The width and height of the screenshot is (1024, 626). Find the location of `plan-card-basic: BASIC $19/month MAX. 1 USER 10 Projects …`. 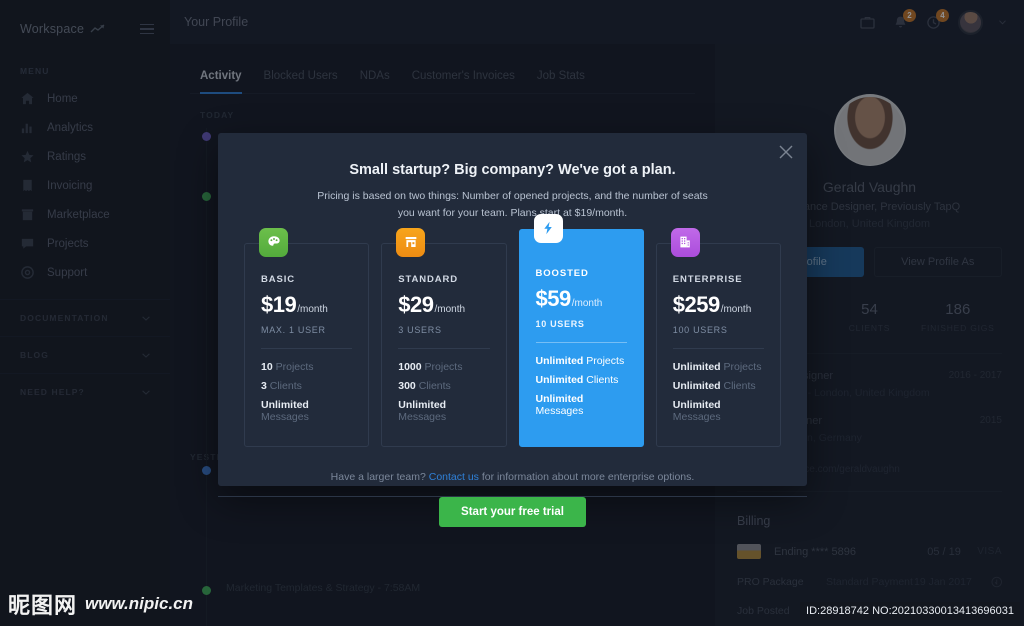

plan-card-basic: BASIC $19/month MAX. 1 USER 10 Projects … is located at coordinates (307, 337).